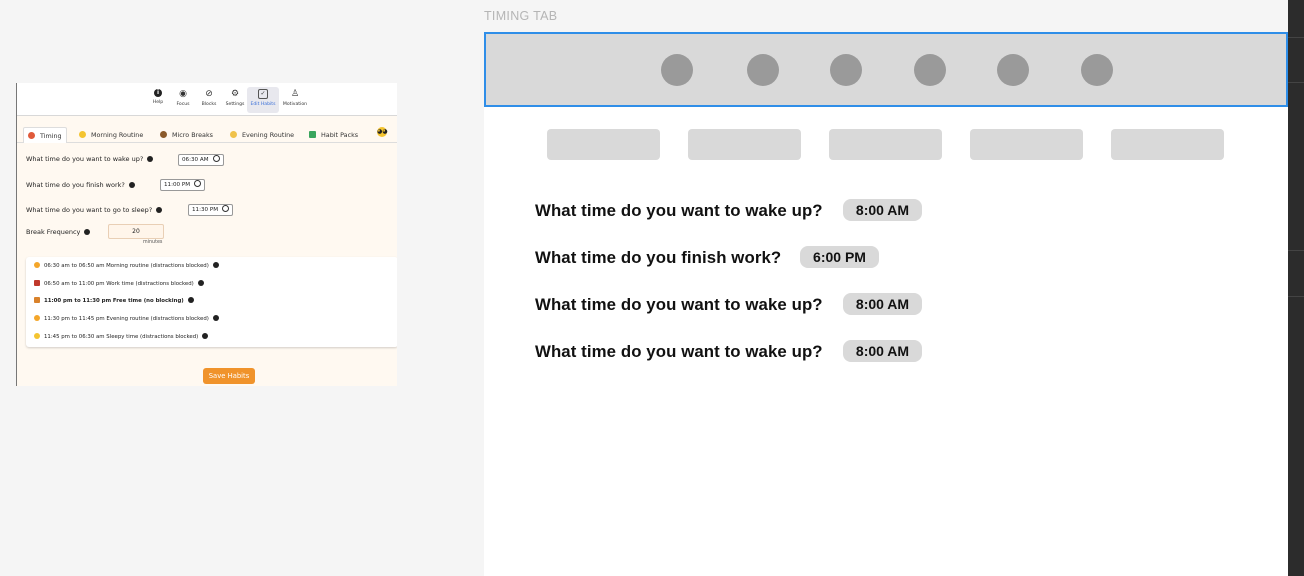  I want to click on gear-icon: ⚙, so click(235, 94).